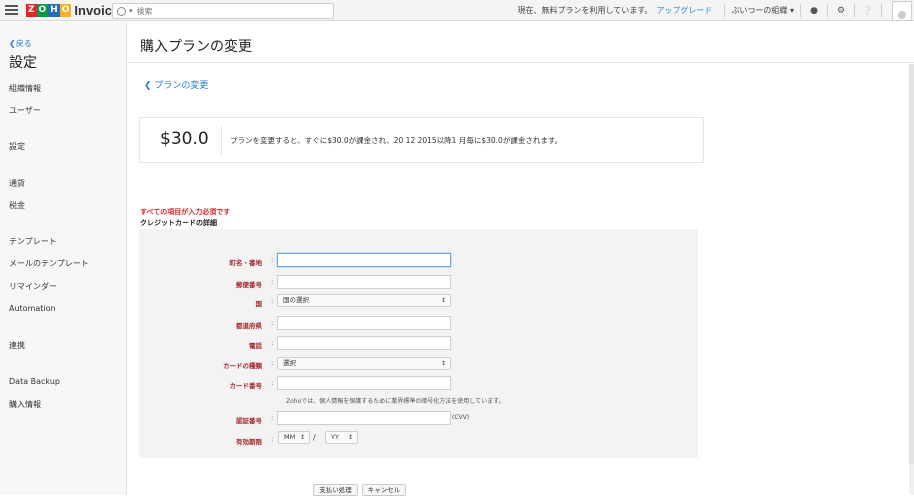 This screenshot has height=496, width=914. What do you see at coordinates (196, 47) in the screenshot?
I see `page-title: 購入プランの変更` at bounding box center [196, 47].